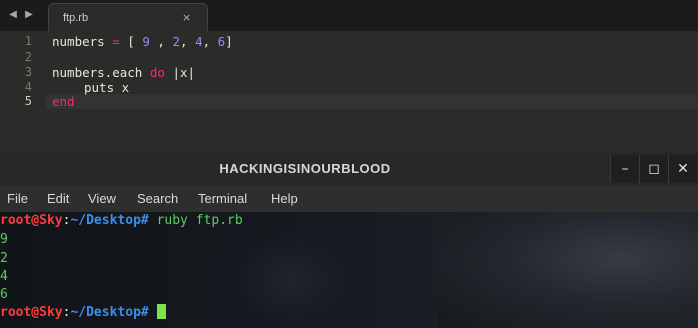 The height and width of the screenshot is (328, 698). I want to click on output-line: 4, so click(4, 276).